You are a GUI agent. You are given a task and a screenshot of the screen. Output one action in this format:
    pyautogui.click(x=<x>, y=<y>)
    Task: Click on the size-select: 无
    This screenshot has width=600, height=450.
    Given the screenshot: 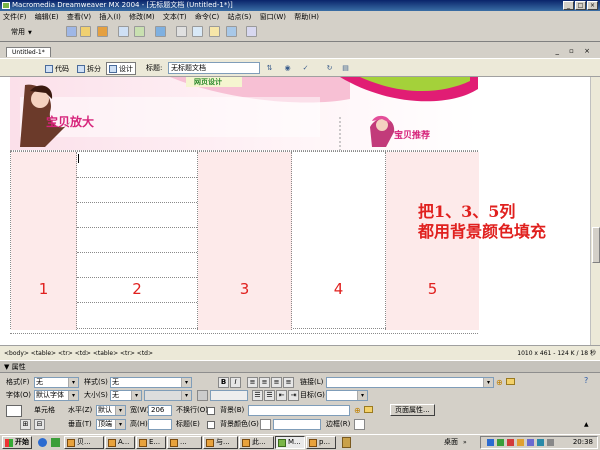 What is the action you would take?
    pyautogui.click(x=126, y=395)
    